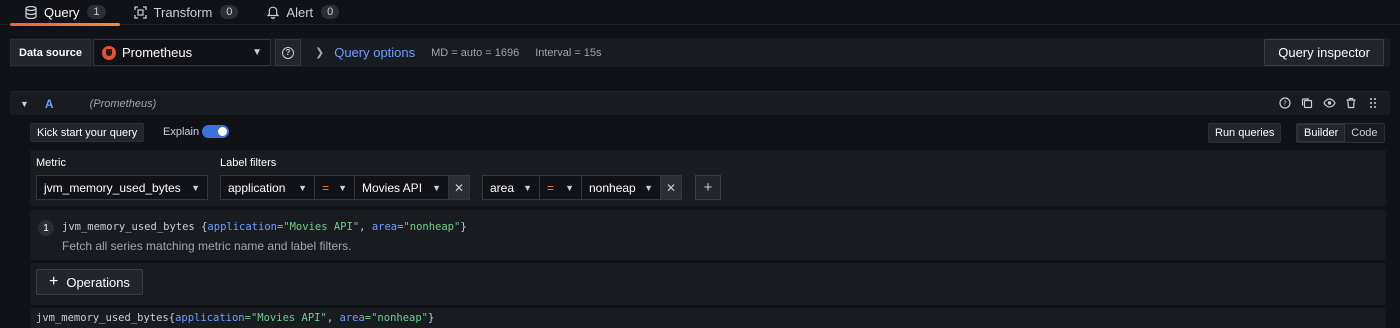 Image resolution: width=1400 pixels, height=328 pixels. What do you see at coordinates (46, 228) in the screenshot?
I see `step-number-badge: 1` at bounding box center [46, 228].